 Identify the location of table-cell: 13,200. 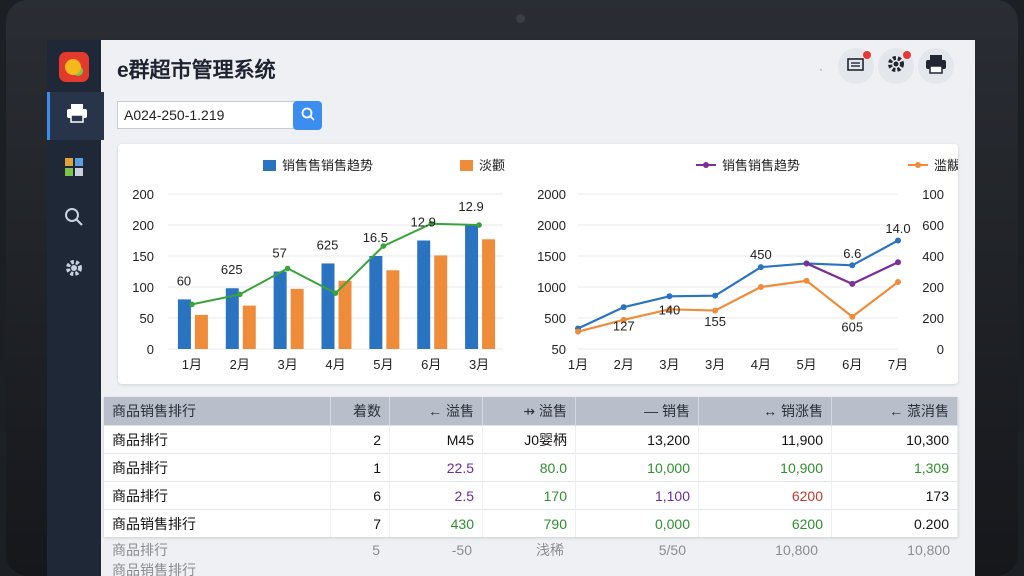
(637, 439).